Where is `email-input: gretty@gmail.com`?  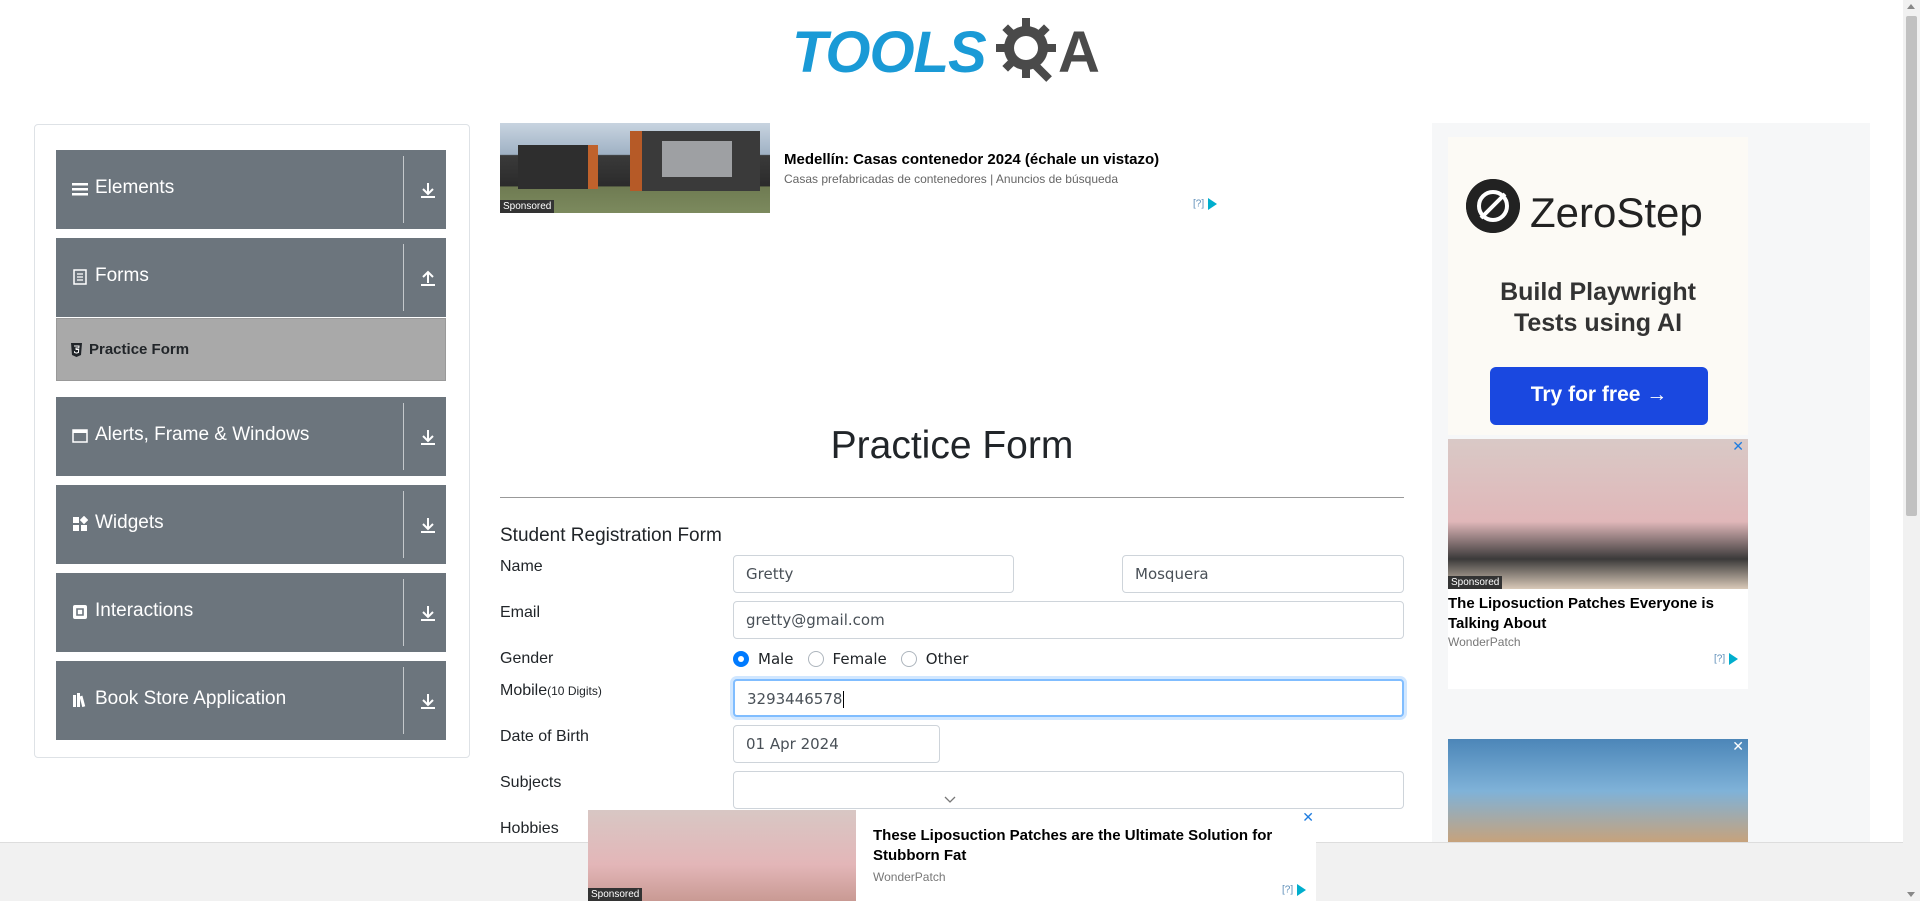 email-input: gretty@gmail.com is located at coordinates (1068, 620).